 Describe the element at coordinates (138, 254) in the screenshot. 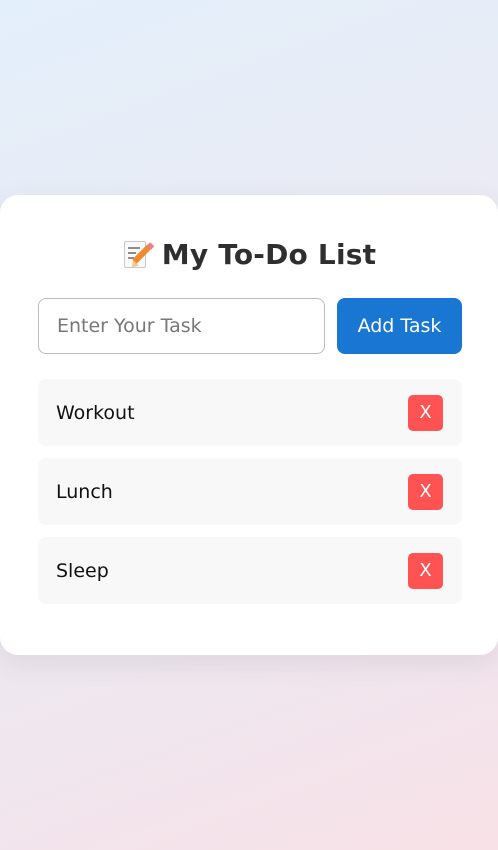

I see `memo-icon` at that location.